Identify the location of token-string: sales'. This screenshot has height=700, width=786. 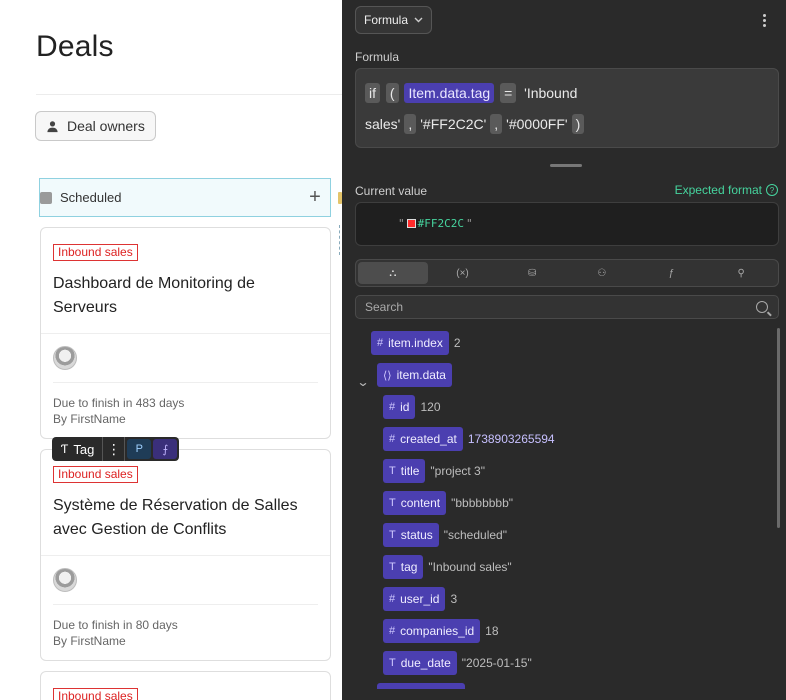
(383, 124).